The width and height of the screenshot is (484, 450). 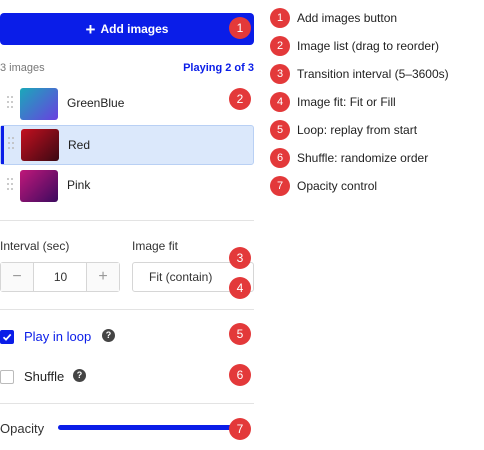 I want to click on opacity-label: Opacity, so click(x=22, y=428).